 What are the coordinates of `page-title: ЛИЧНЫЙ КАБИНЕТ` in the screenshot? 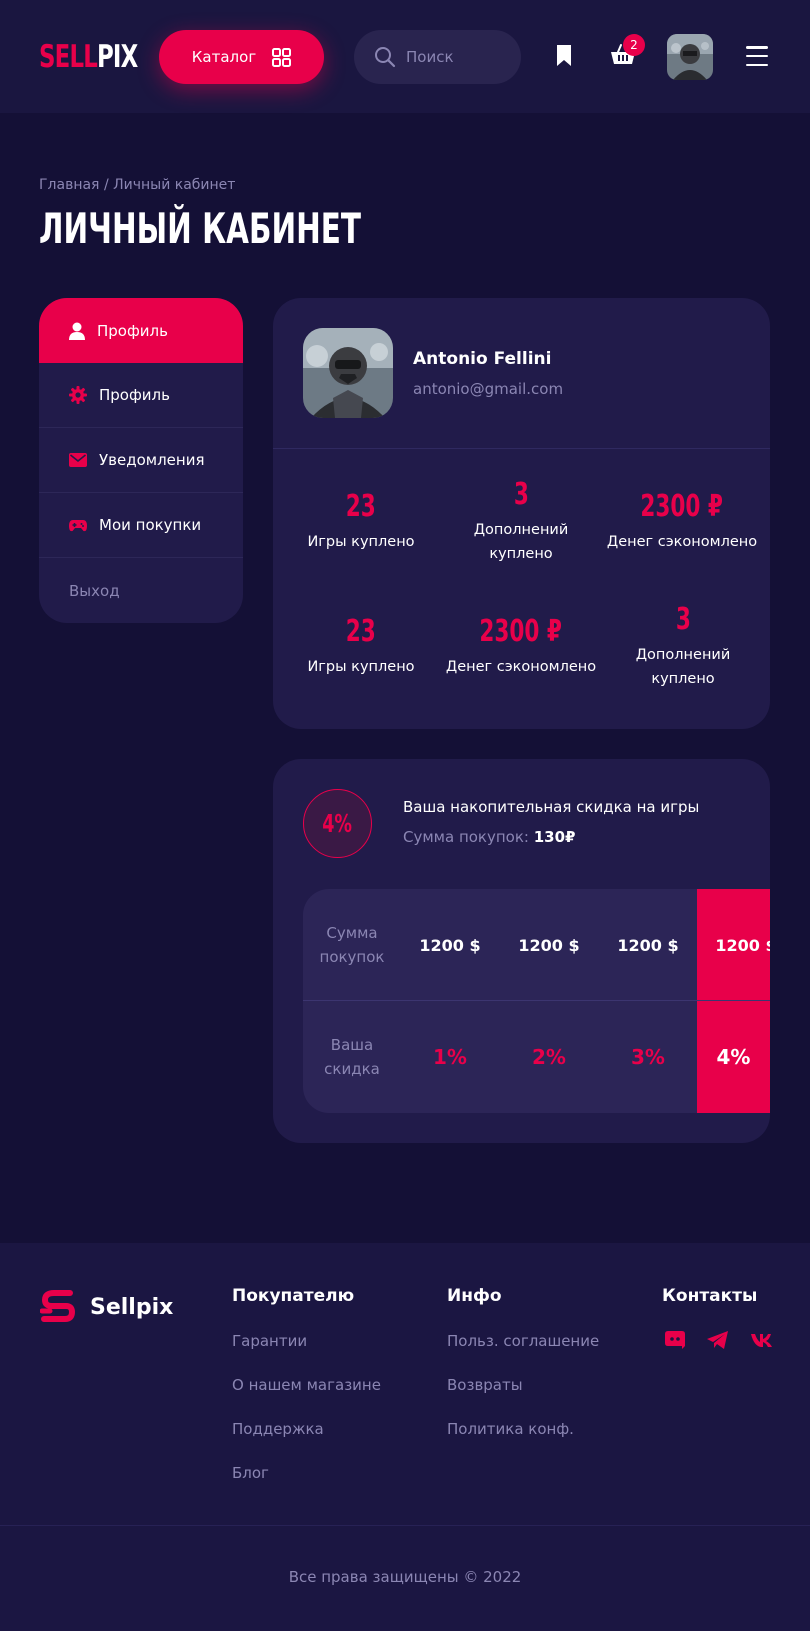 It's located at (200, 228).